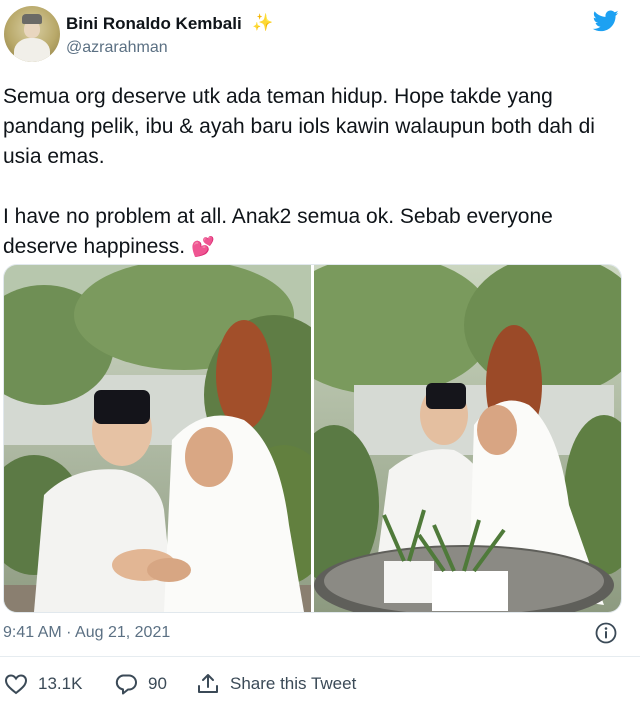 This screenshot has height=708, width=640. What do you see at coordinates (32, 50) in the screenshot?
I see `avatar-body` at bounding box center [32, 50].